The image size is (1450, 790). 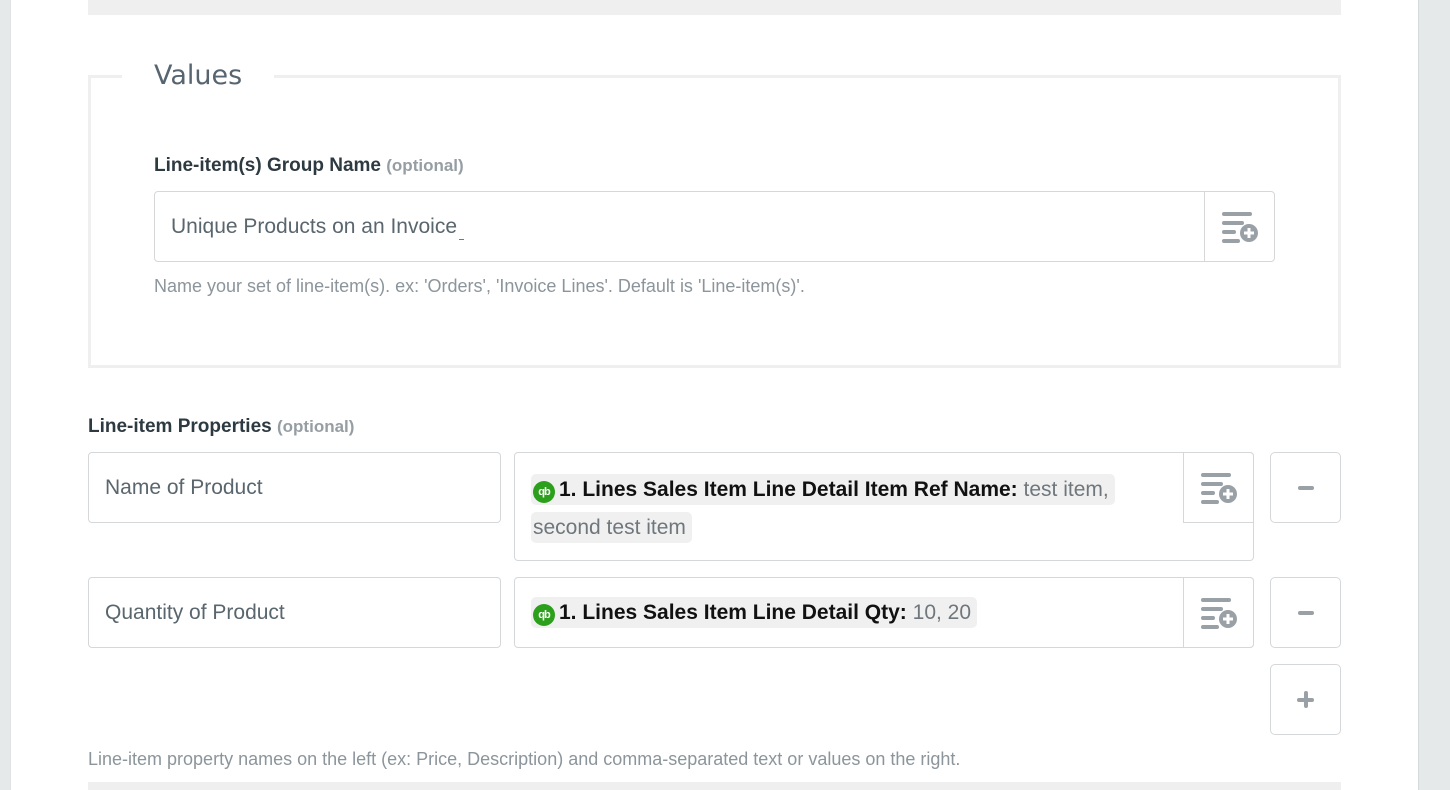 What do you see at coordinates (714, 7) in the screenshot?
I see `previous-section-strip` at bounding box center [714, 7].